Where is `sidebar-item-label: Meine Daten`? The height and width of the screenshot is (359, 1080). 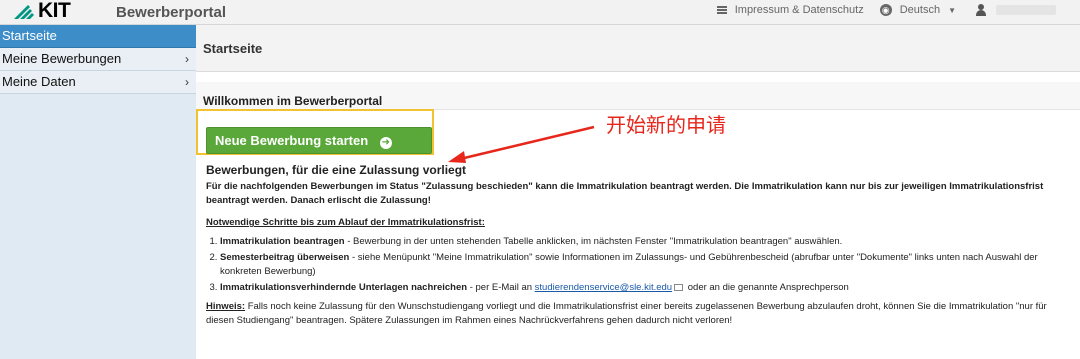 sidebar-item-label: Meine Daten is located at coordinates (39, 81).